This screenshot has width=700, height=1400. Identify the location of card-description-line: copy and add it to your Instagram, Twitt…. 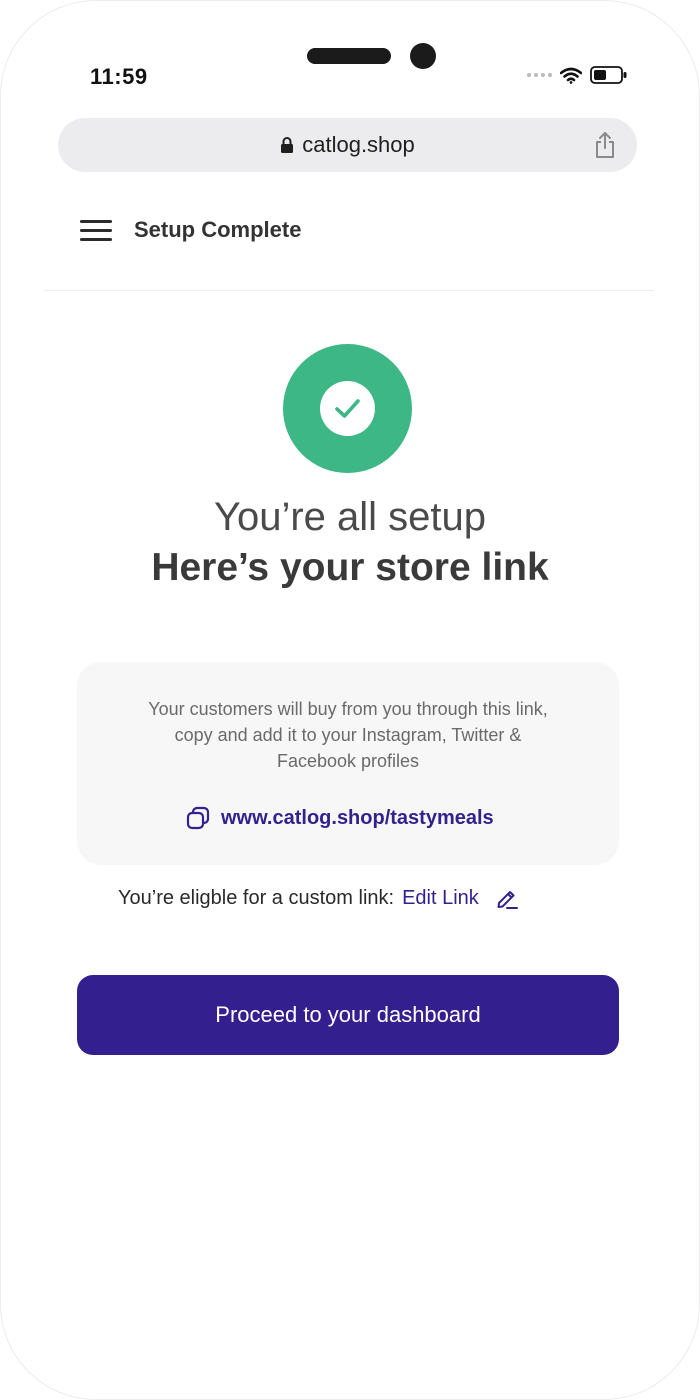
(348, 735).